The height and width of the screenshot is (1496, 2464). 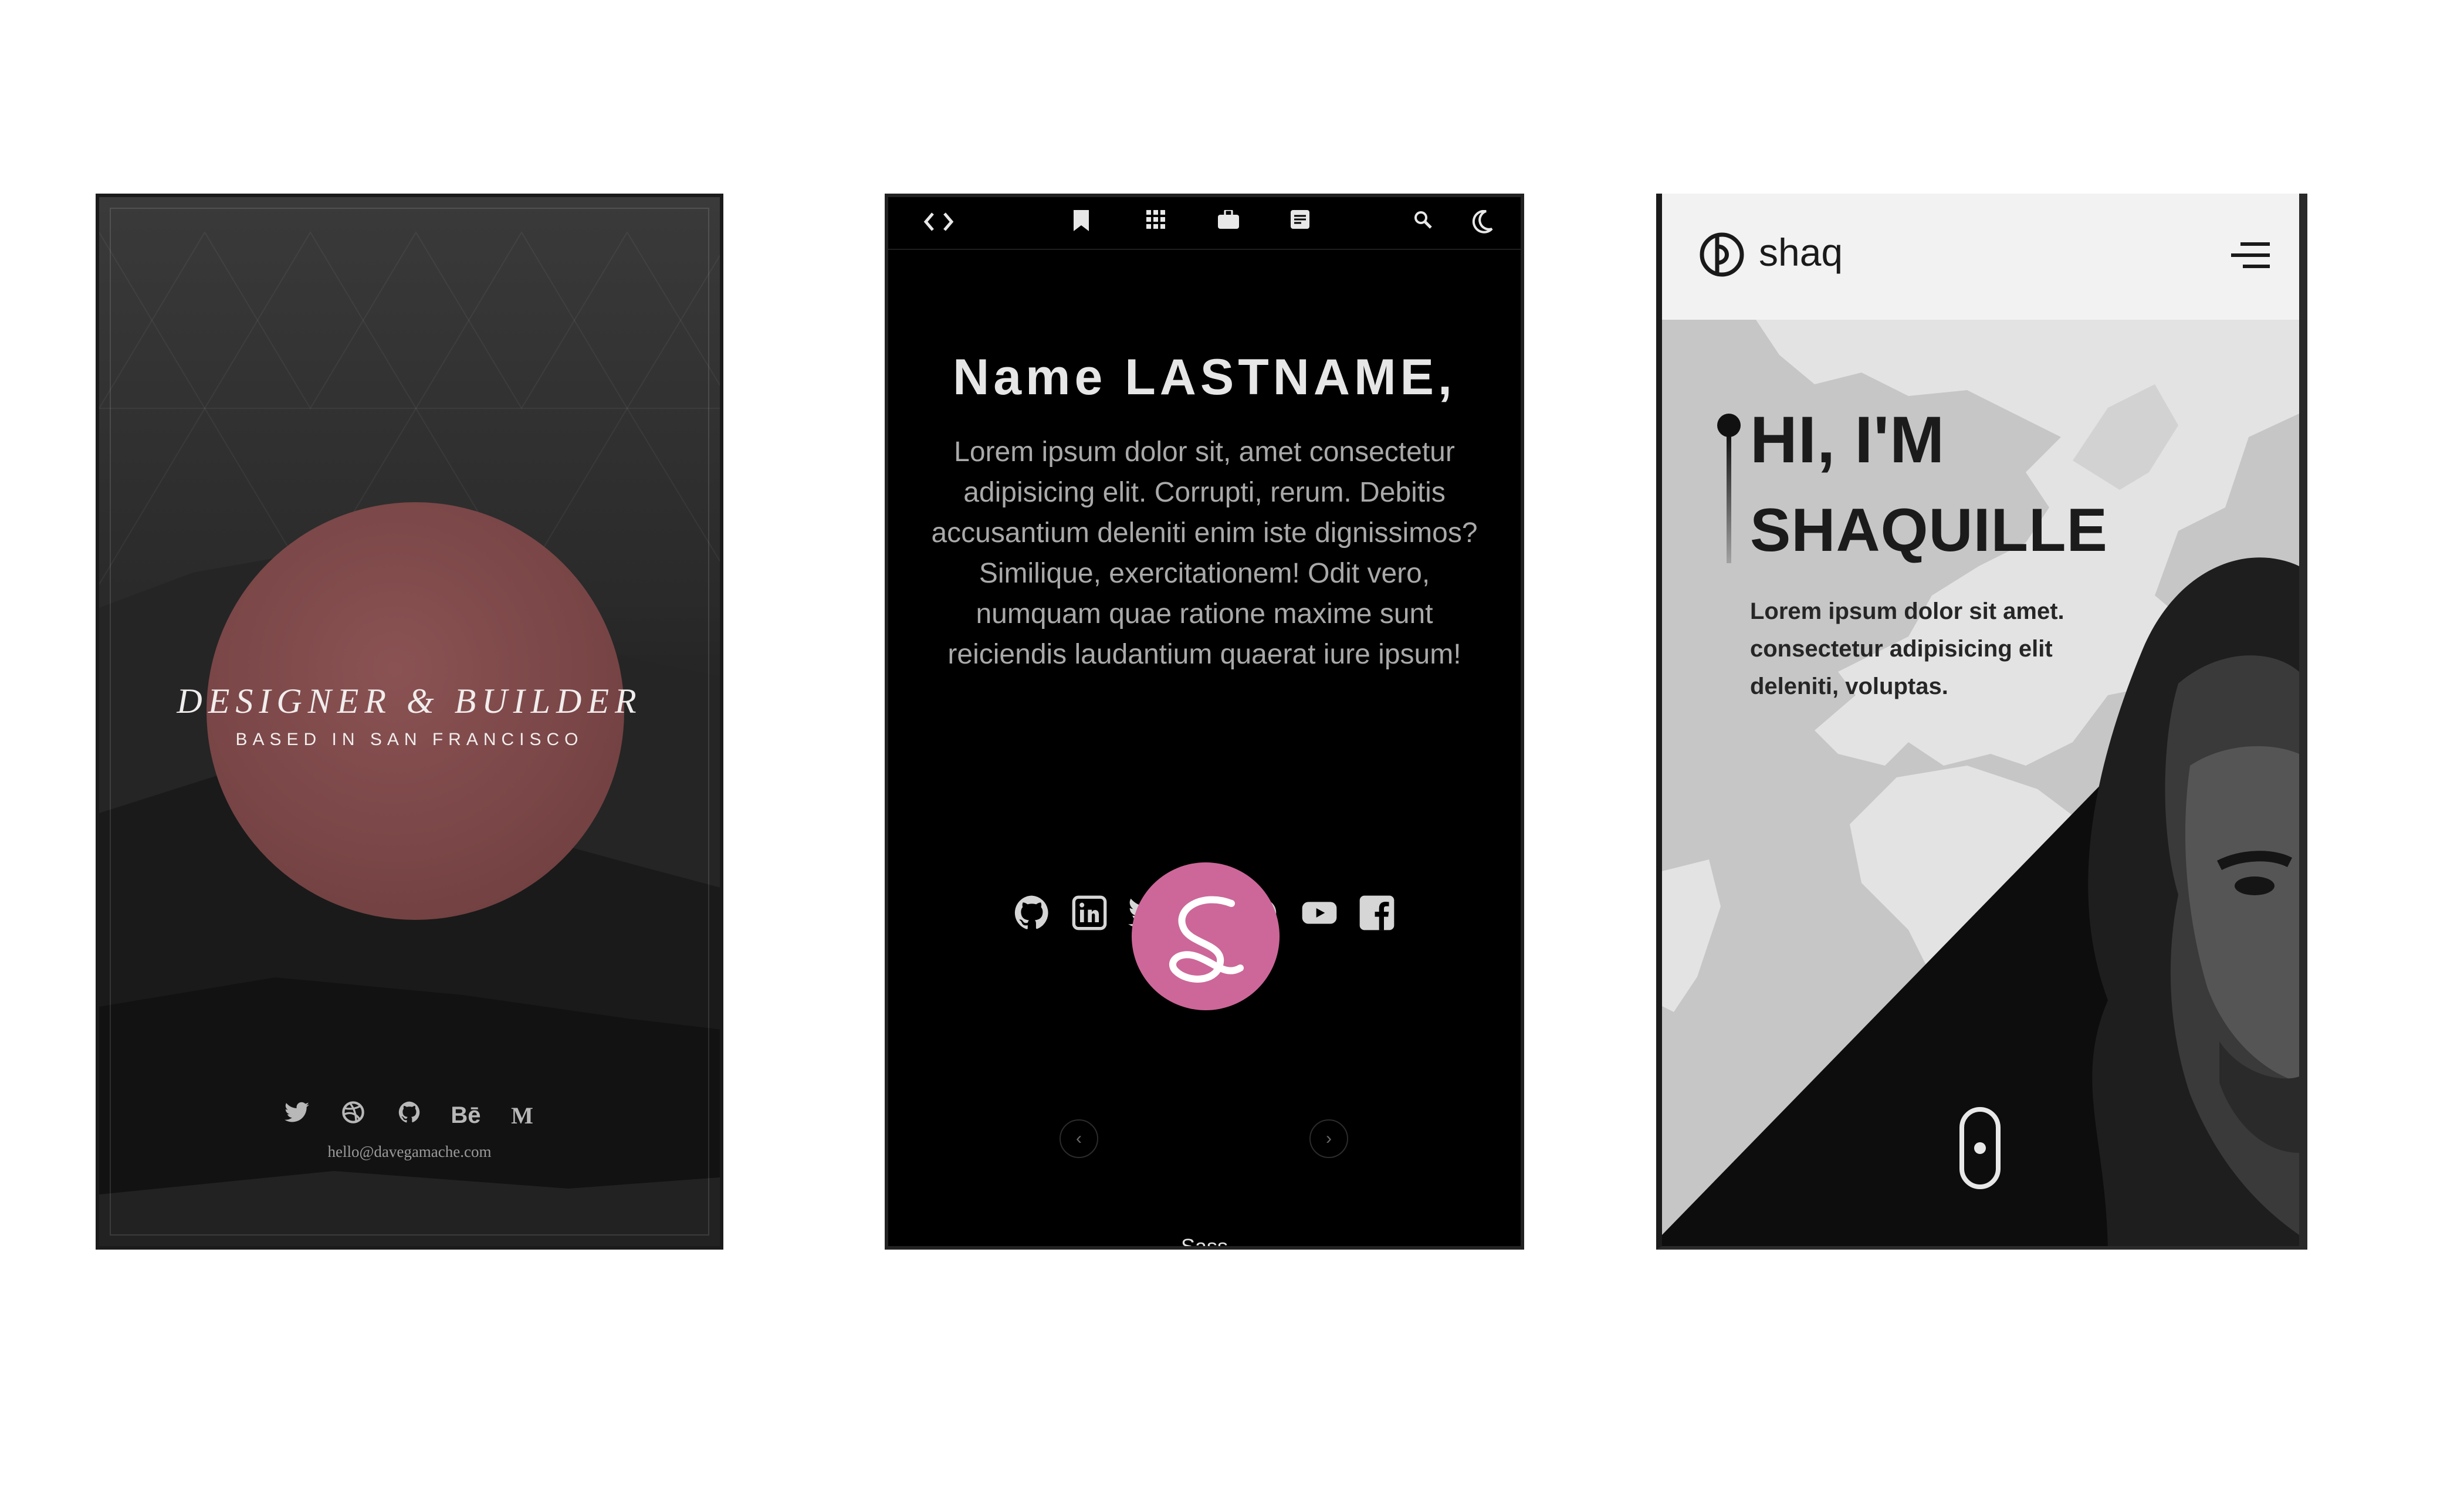 I want to click on paragraph-line: Similique, exercitationem! Odit vero,, so click(x=1204, y=573).